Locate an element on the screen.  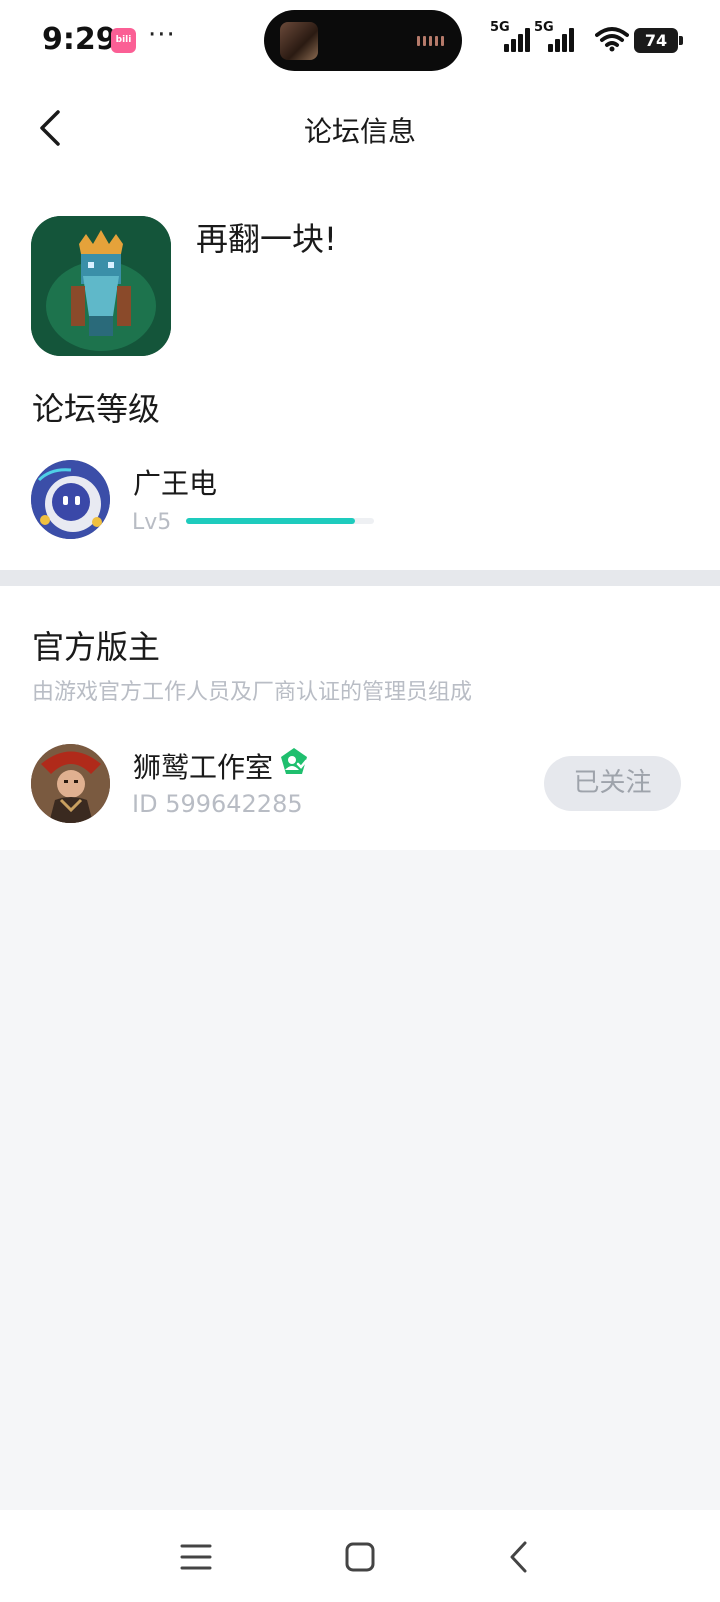
user-avatar is located at coordinates (70, 499).